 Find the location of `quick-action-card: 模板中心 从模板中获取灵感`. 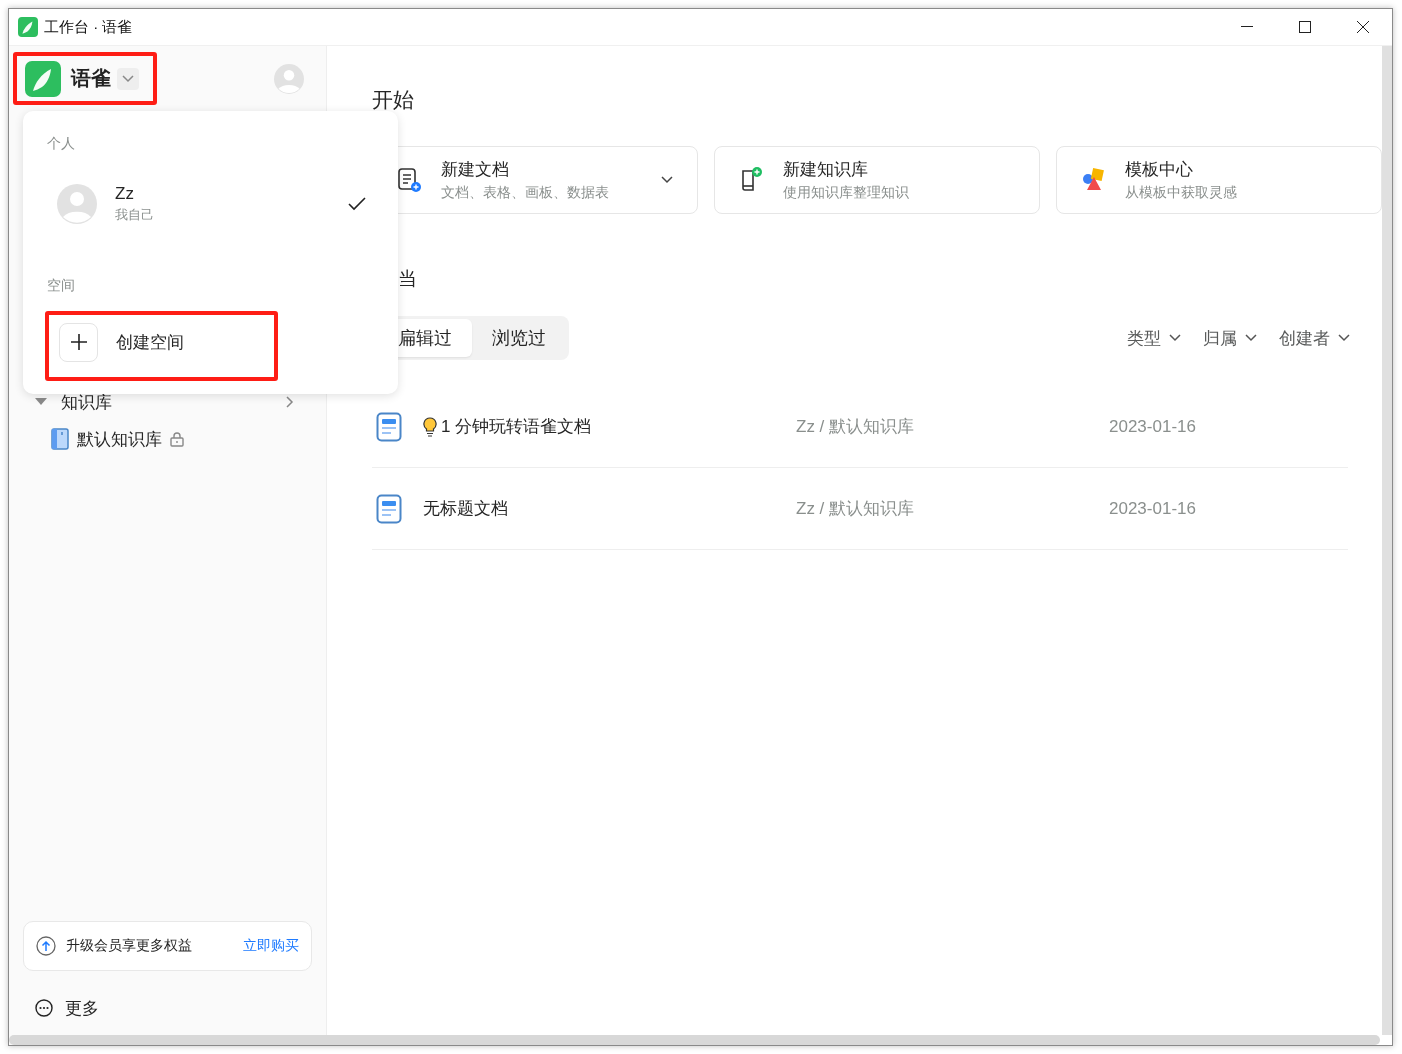

quick-action-card: 模板中心 从模板中获取灵感 is located at coordinates (1219, 180).